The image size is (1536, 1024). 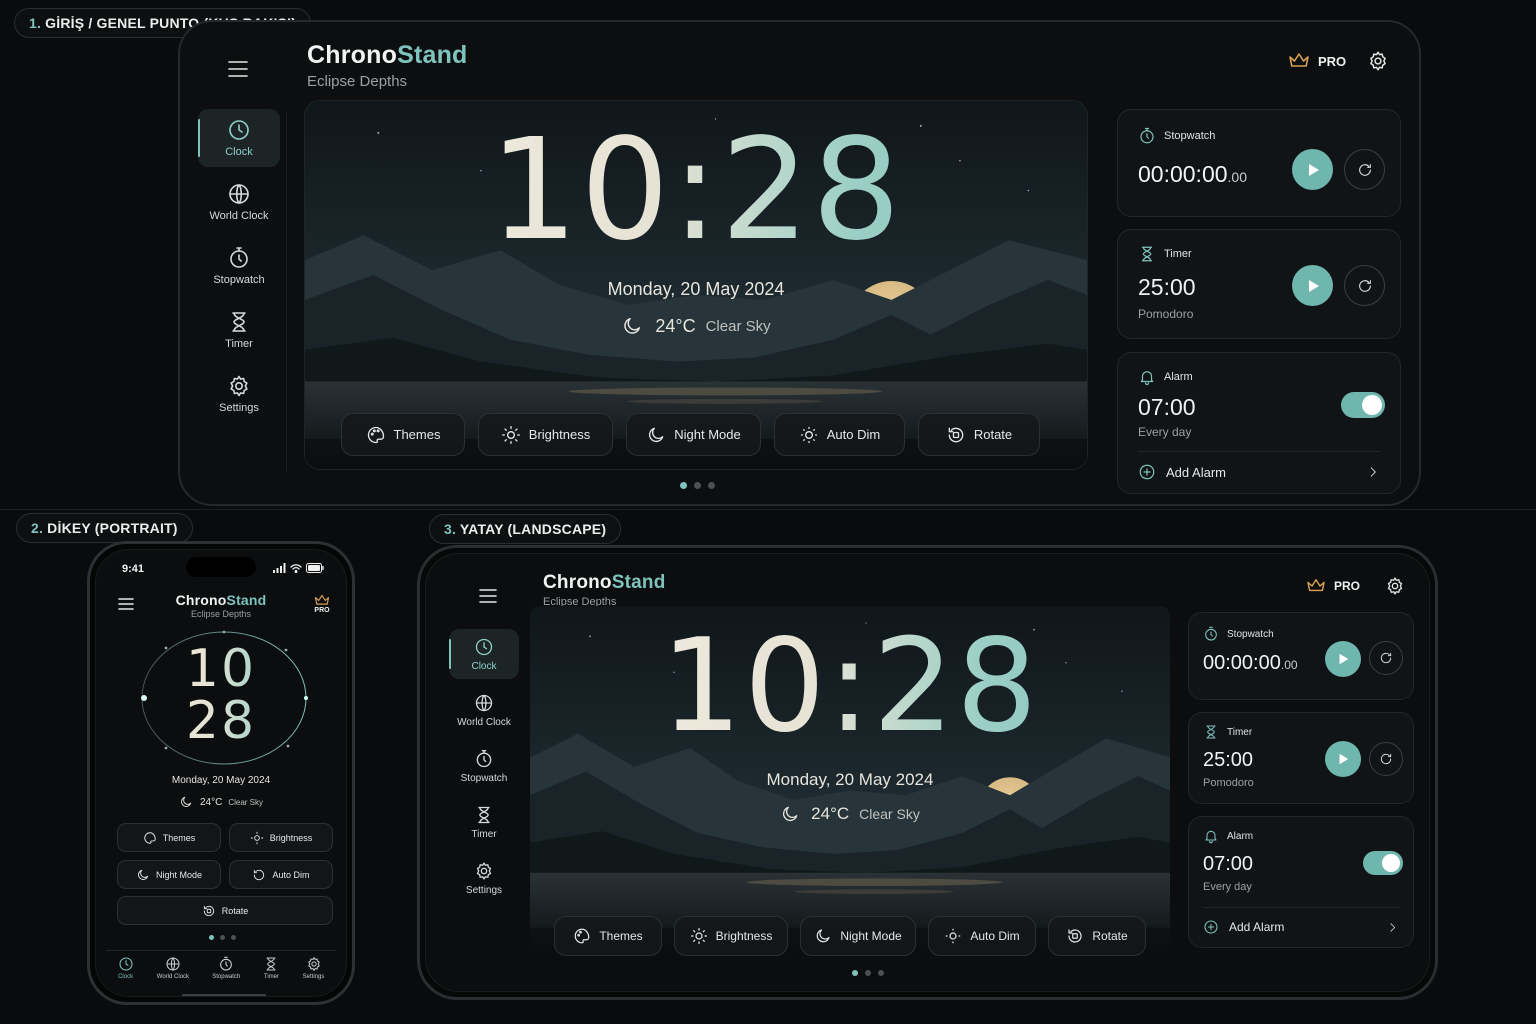 What do you see at coordinates (1238, 634) in the screenshot?
I see `stopwatch-card-title: Stopwatch` at bounding box center [1238, 634].